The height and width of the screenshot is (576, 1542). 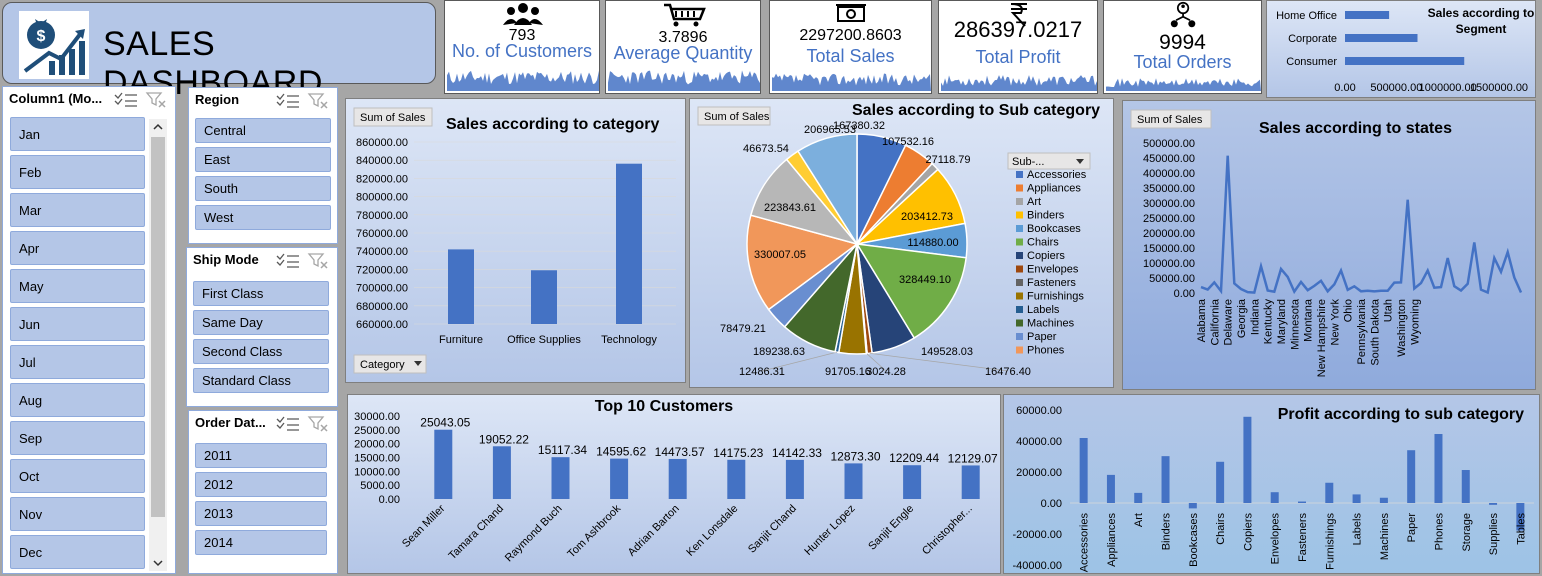 I want to click on slicer-item: Nov, so click(x=77, y=514).